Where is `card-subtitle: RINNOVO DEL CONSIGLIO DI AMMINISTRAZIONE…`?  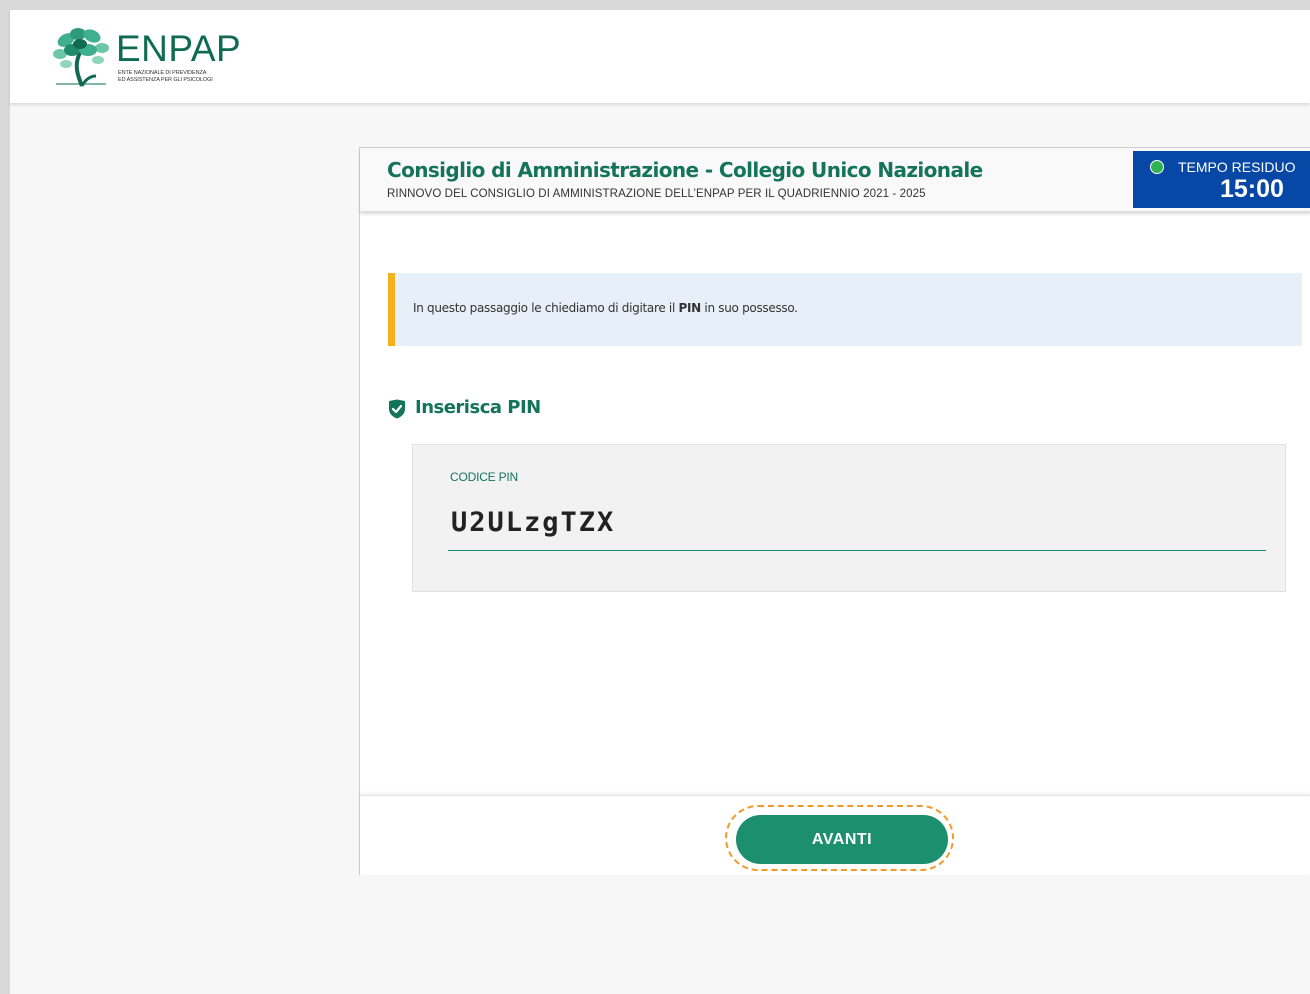 card-subtitle: RINNOVO DEL CONSIGLIO DI AMMINISTRAZIONE… is located at coordinates (656, 194).